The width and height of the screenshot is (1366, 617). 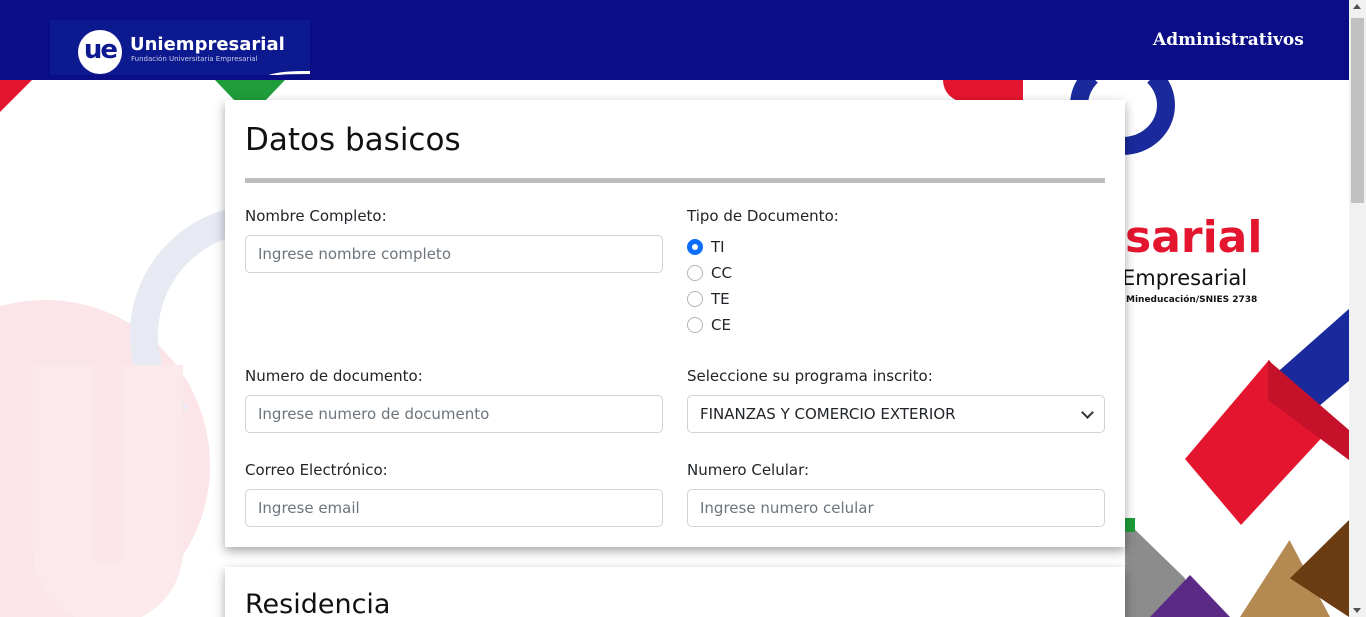 What do you see at coordinates (16, 96) in the screenshot?
I see `bg-red-corner` at bounding box center [16, 96].